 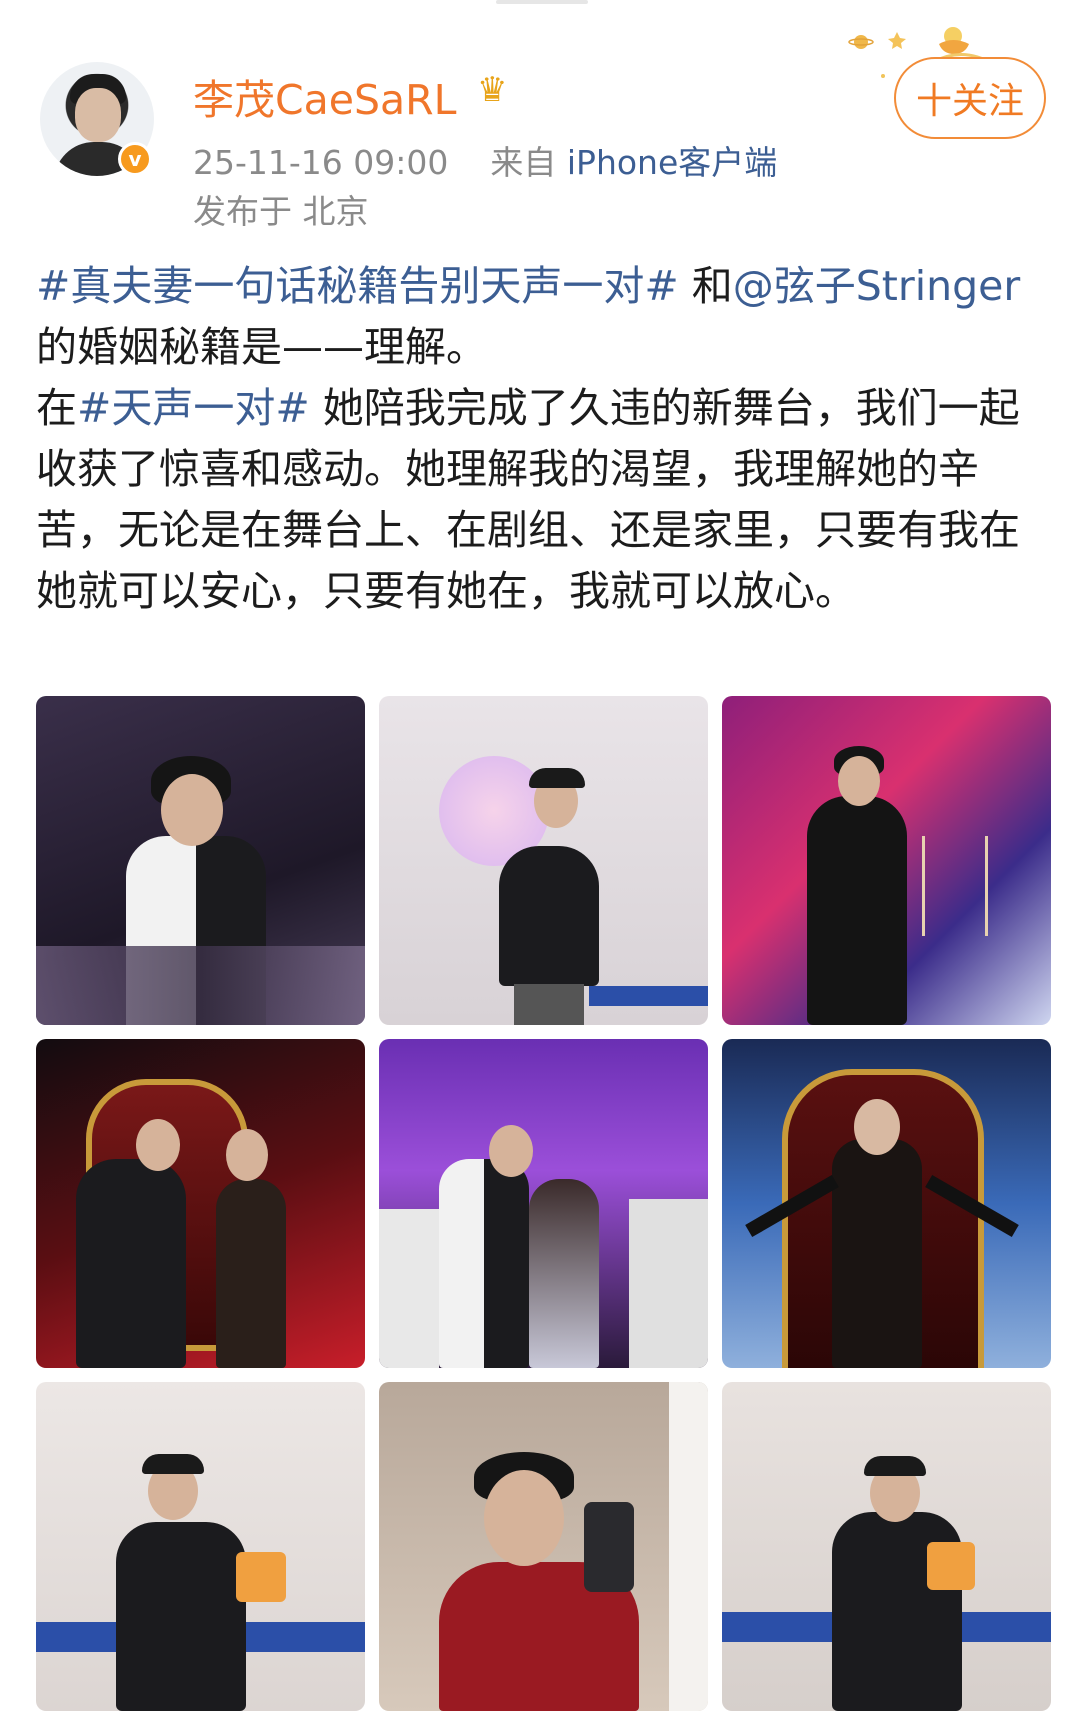 What do you see at coordinates (324, 96) in the screenshot?
I see `author-name: 李茂CaeSaRL` at bounding box center [324, 96].